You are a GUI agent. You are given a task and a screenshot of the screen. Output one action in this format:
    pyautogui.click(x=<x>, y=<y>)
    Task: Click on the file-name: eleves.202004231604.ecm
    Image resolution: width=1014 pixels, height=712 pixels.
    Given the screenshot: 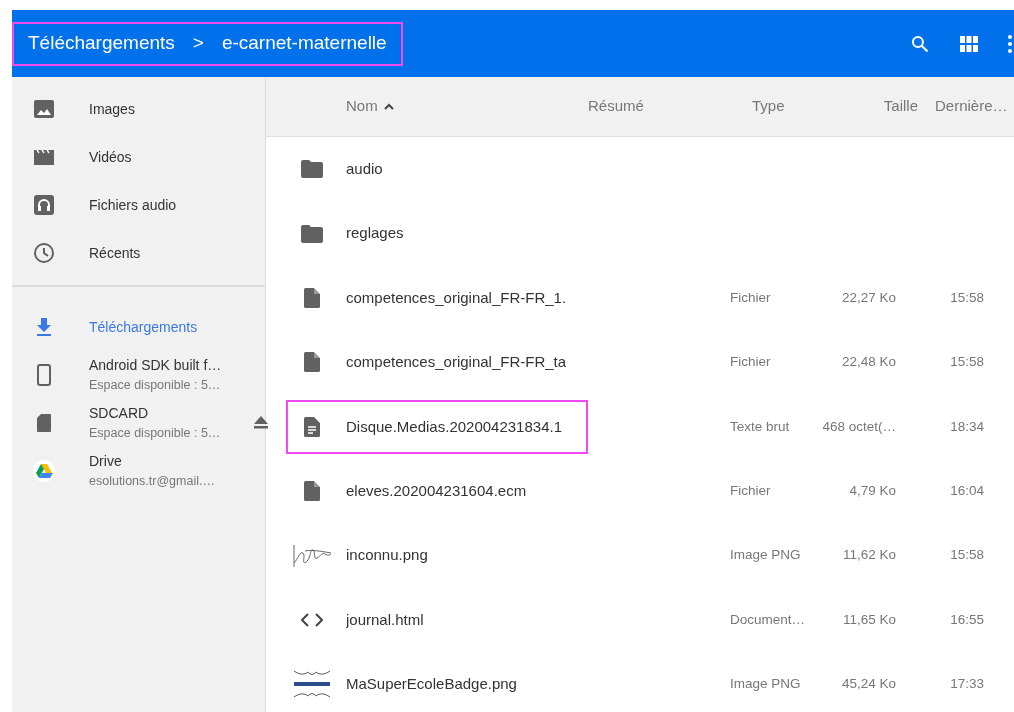 What is the action you would take?
    pyautogui.click(x=437, y=490)
    